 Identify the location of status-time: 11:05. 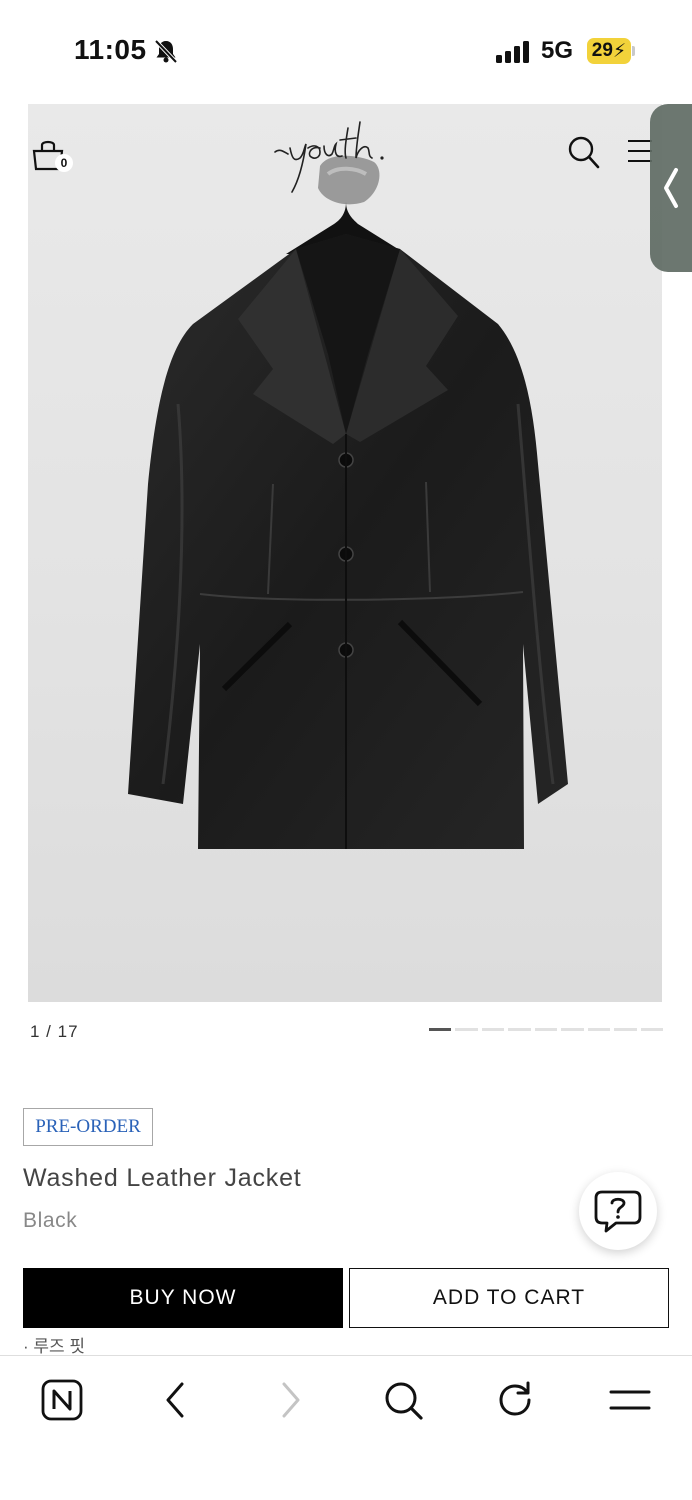
(110, 49).